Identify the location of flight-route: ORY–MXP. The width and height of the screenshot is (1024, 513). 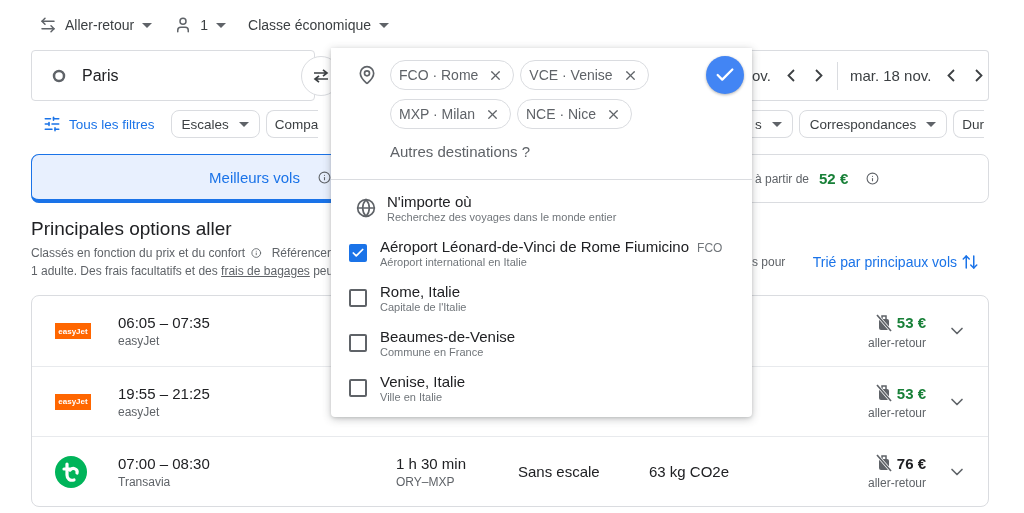
(425, 481).